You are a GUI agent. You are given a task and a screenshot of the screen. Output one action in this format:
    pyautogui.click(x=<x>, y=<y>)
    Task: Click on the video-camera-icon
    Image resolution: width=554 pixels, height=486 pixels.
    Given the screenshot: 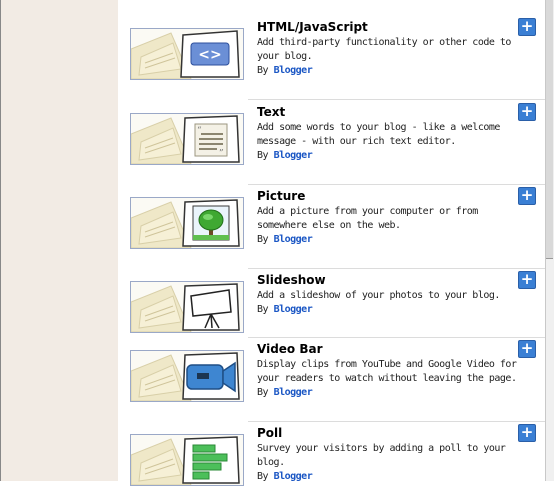 What is the action you would take?
    pyautogui.click(x=210, y=376)
    